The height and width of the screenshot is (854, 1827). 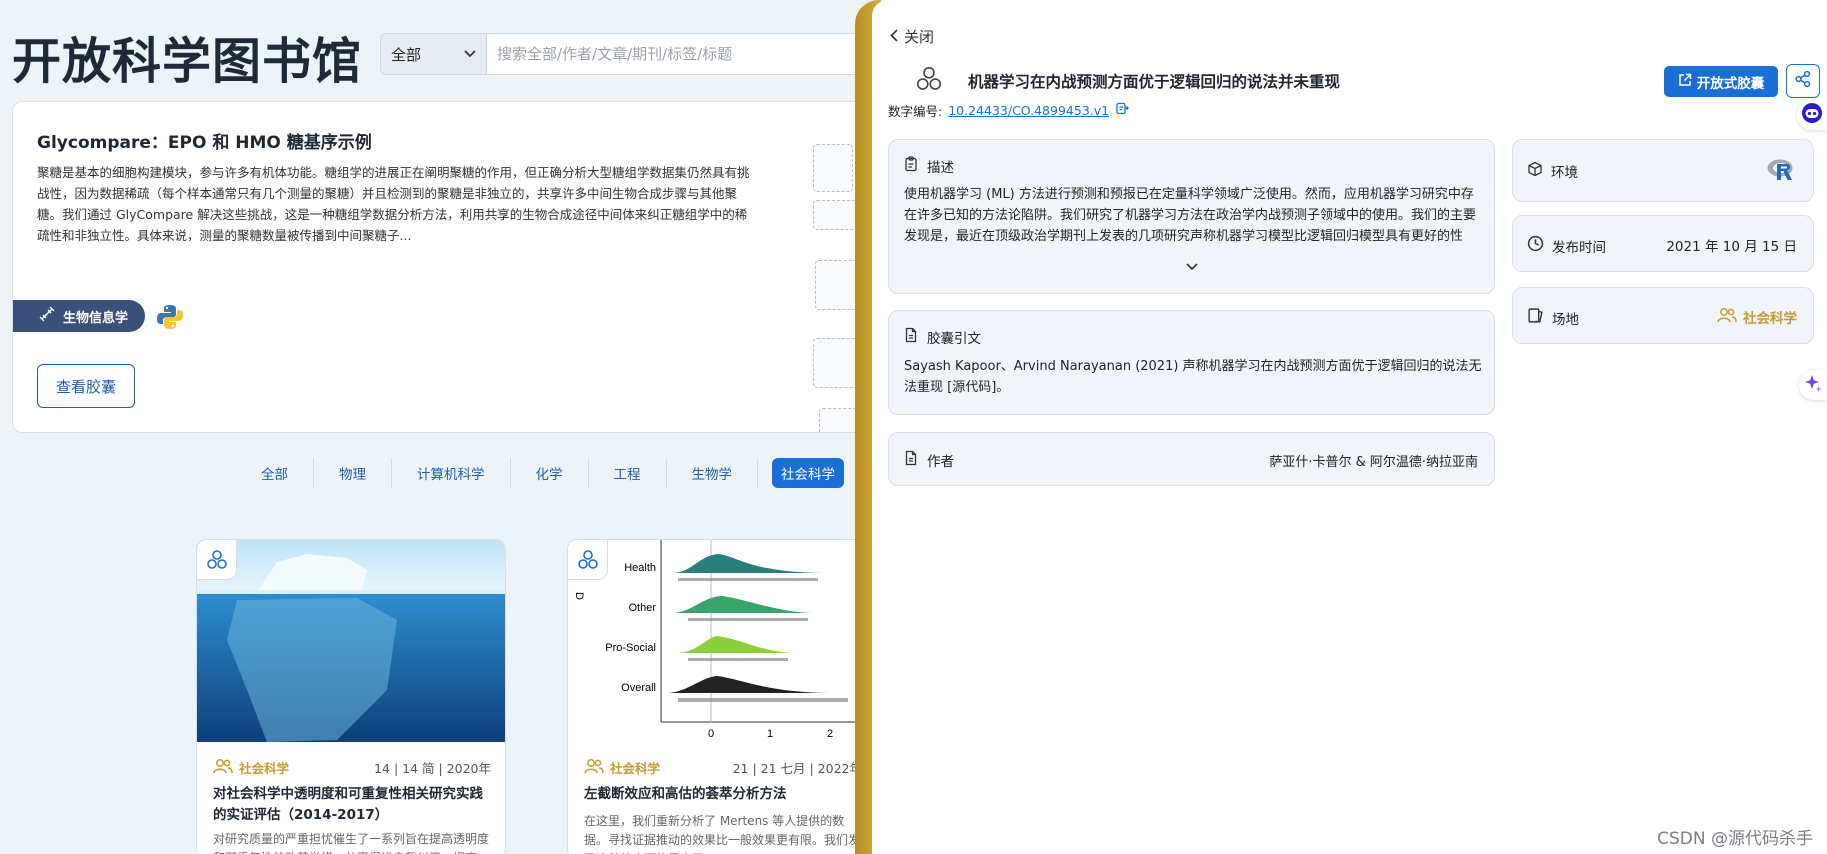 I want to click on watermark: CSDN @源代码杀手, so click(x=1735, y=839).